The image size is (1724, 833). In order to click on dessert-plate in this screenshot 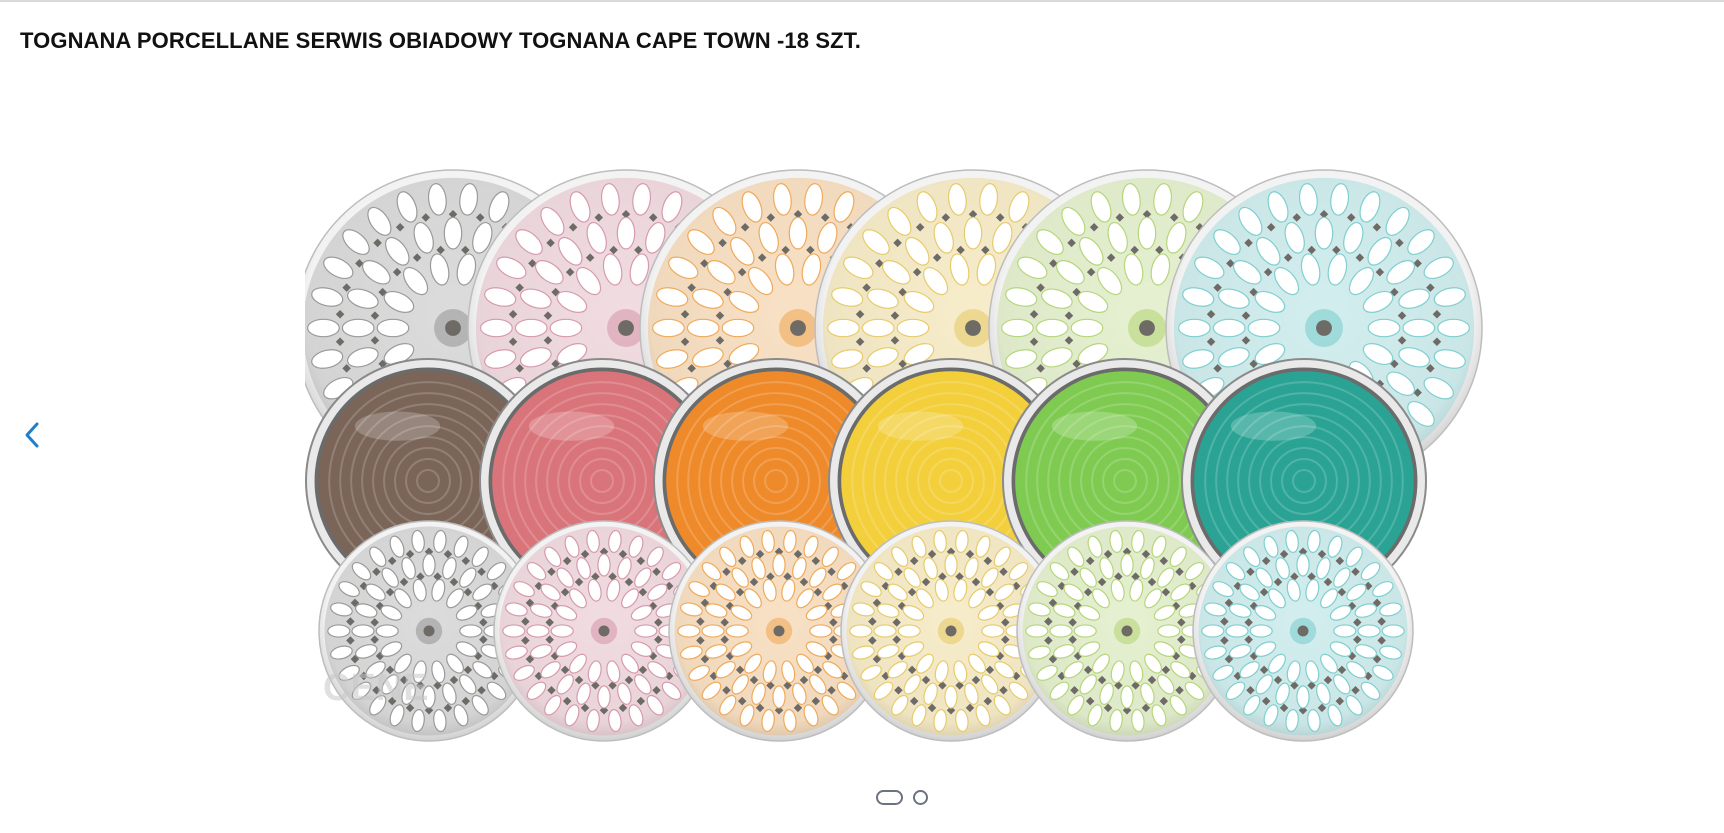, I will do `click(1303, 631)`.